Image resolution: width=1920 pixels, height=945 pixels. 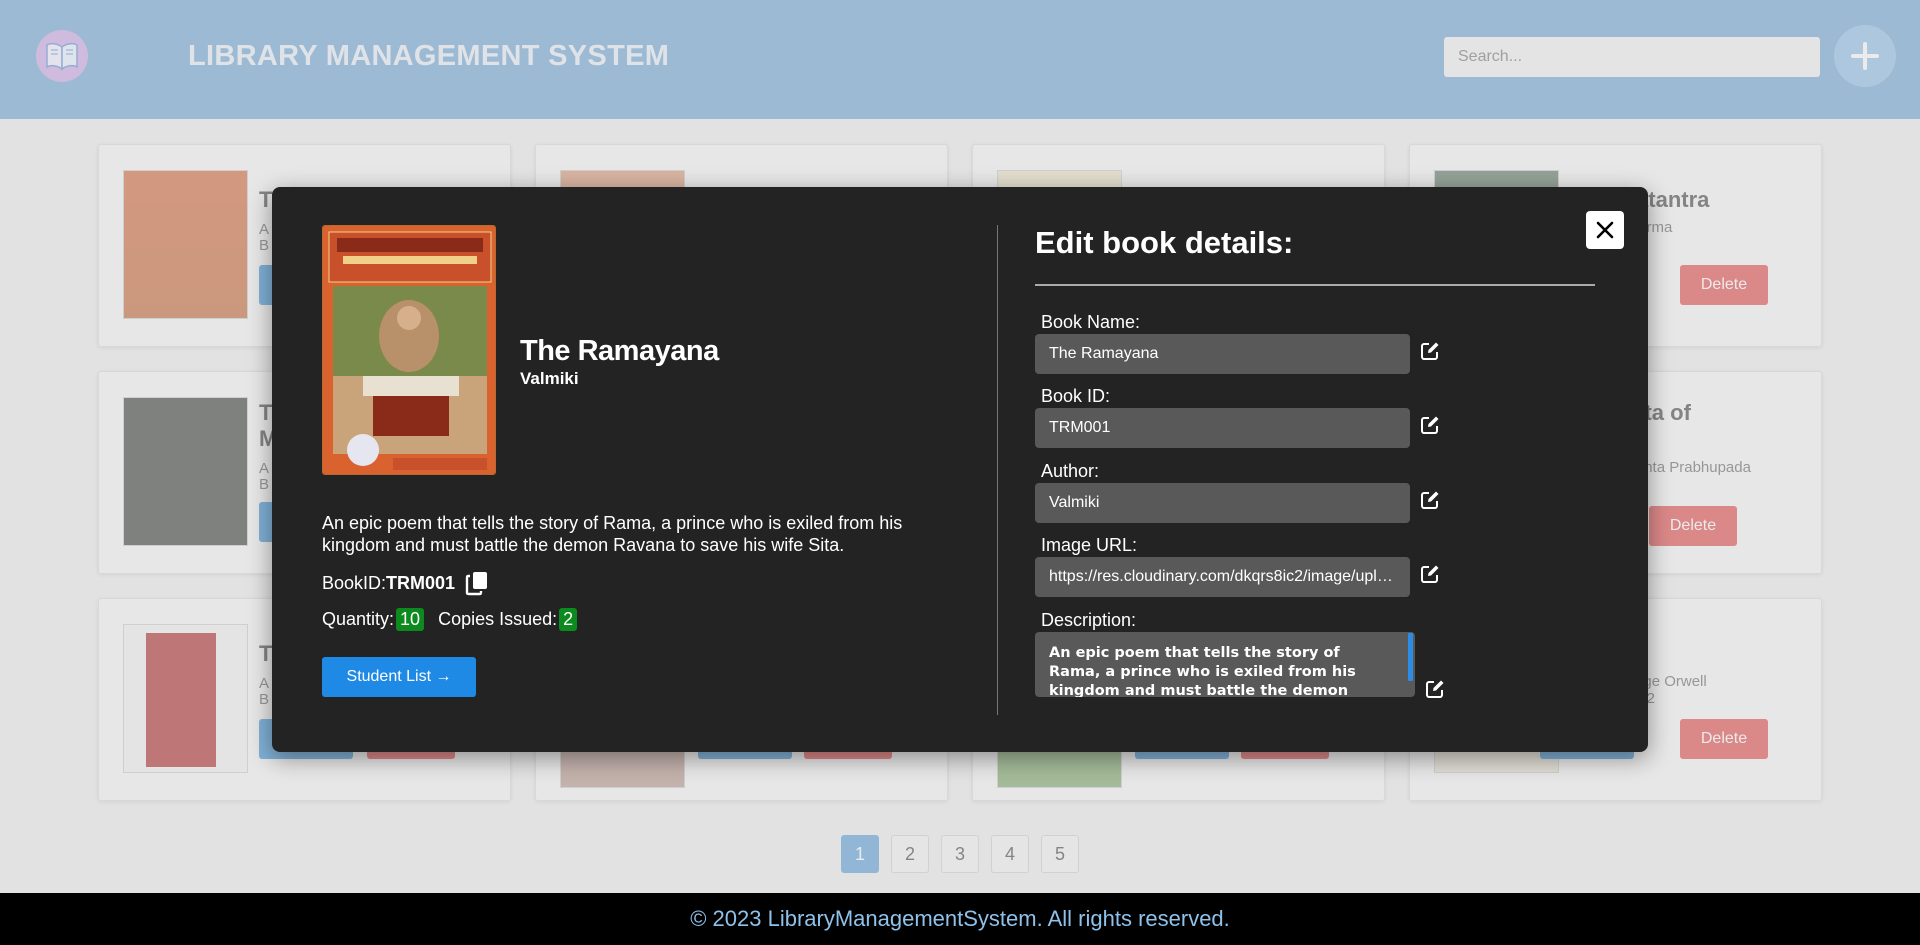 What do you see at coordinates (1089, 620) in the screenshot?
I see `description-label: Description:` at bounding box center [1089, 620].